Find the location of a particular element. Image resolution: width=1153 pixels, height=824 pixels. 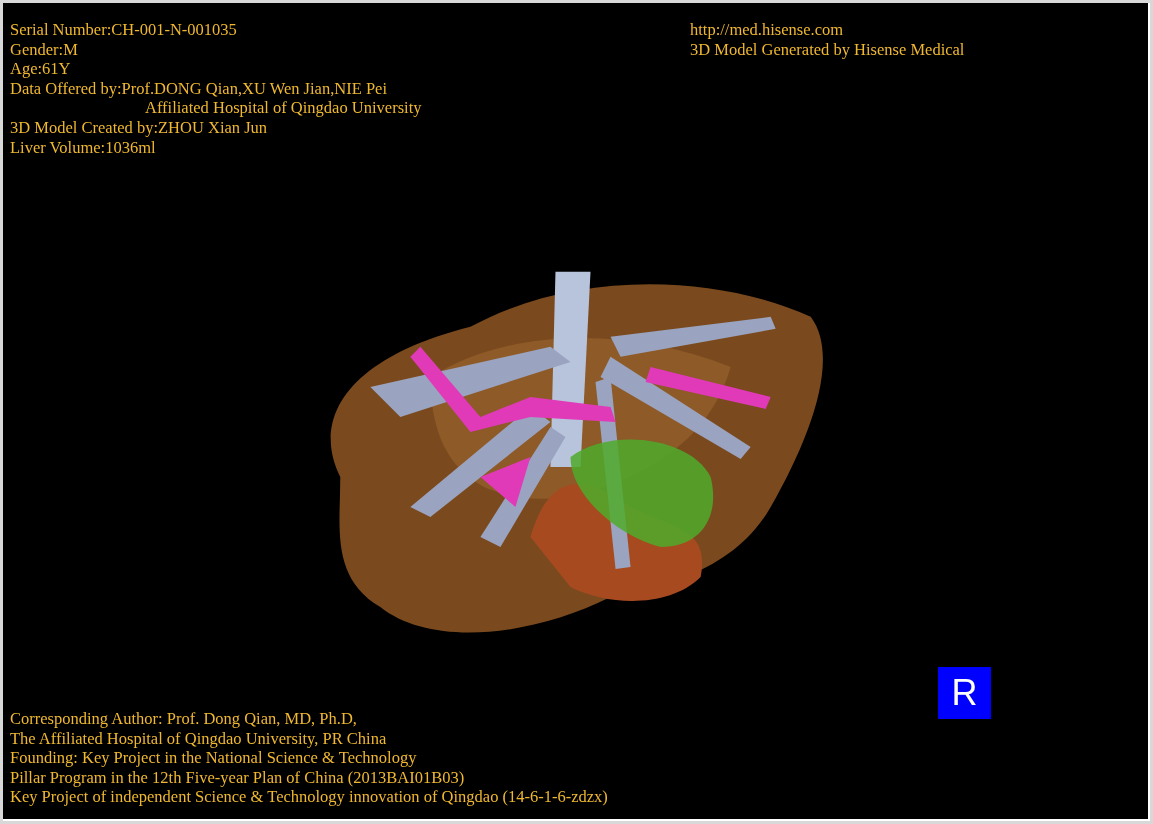

info-line: Serial Number:CH-001-N-001035 is located at coordinates (123, 30).